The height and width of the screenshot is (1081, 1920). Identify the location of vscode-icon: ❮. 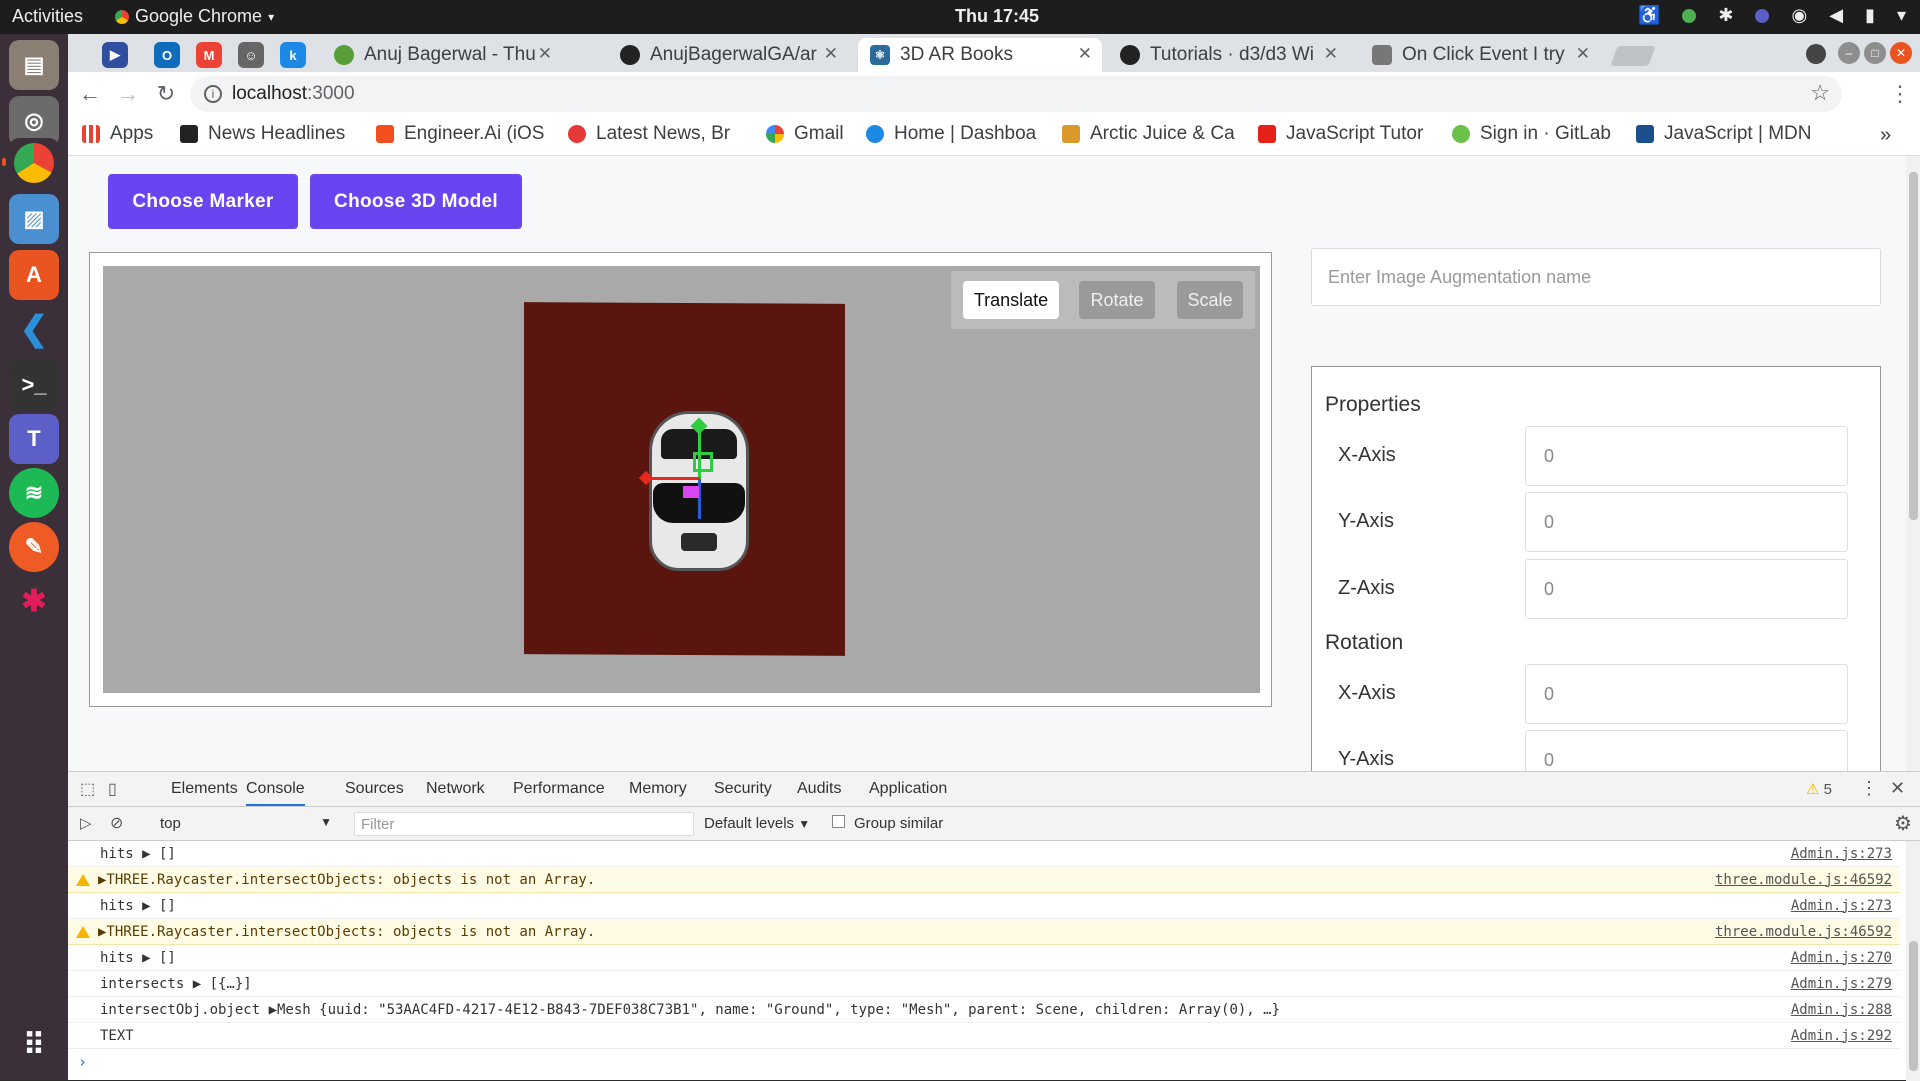
(34, 329).